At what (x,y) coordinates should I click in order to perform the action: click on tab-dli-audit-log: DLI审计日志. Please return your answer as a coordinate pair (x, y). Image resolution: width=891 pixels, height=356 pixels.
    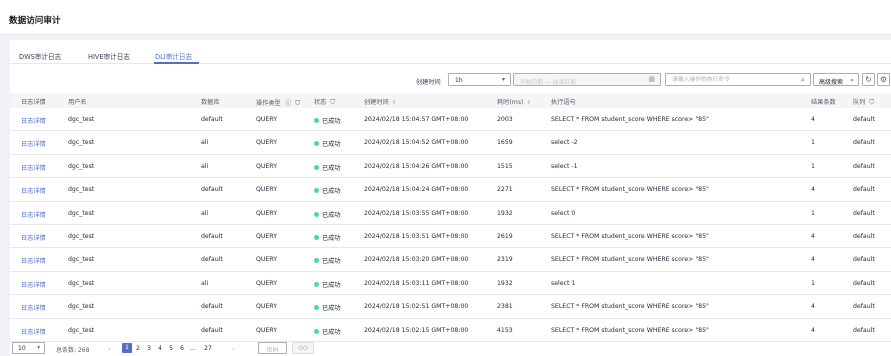
    Looking at the image, I should click on (173, 56).